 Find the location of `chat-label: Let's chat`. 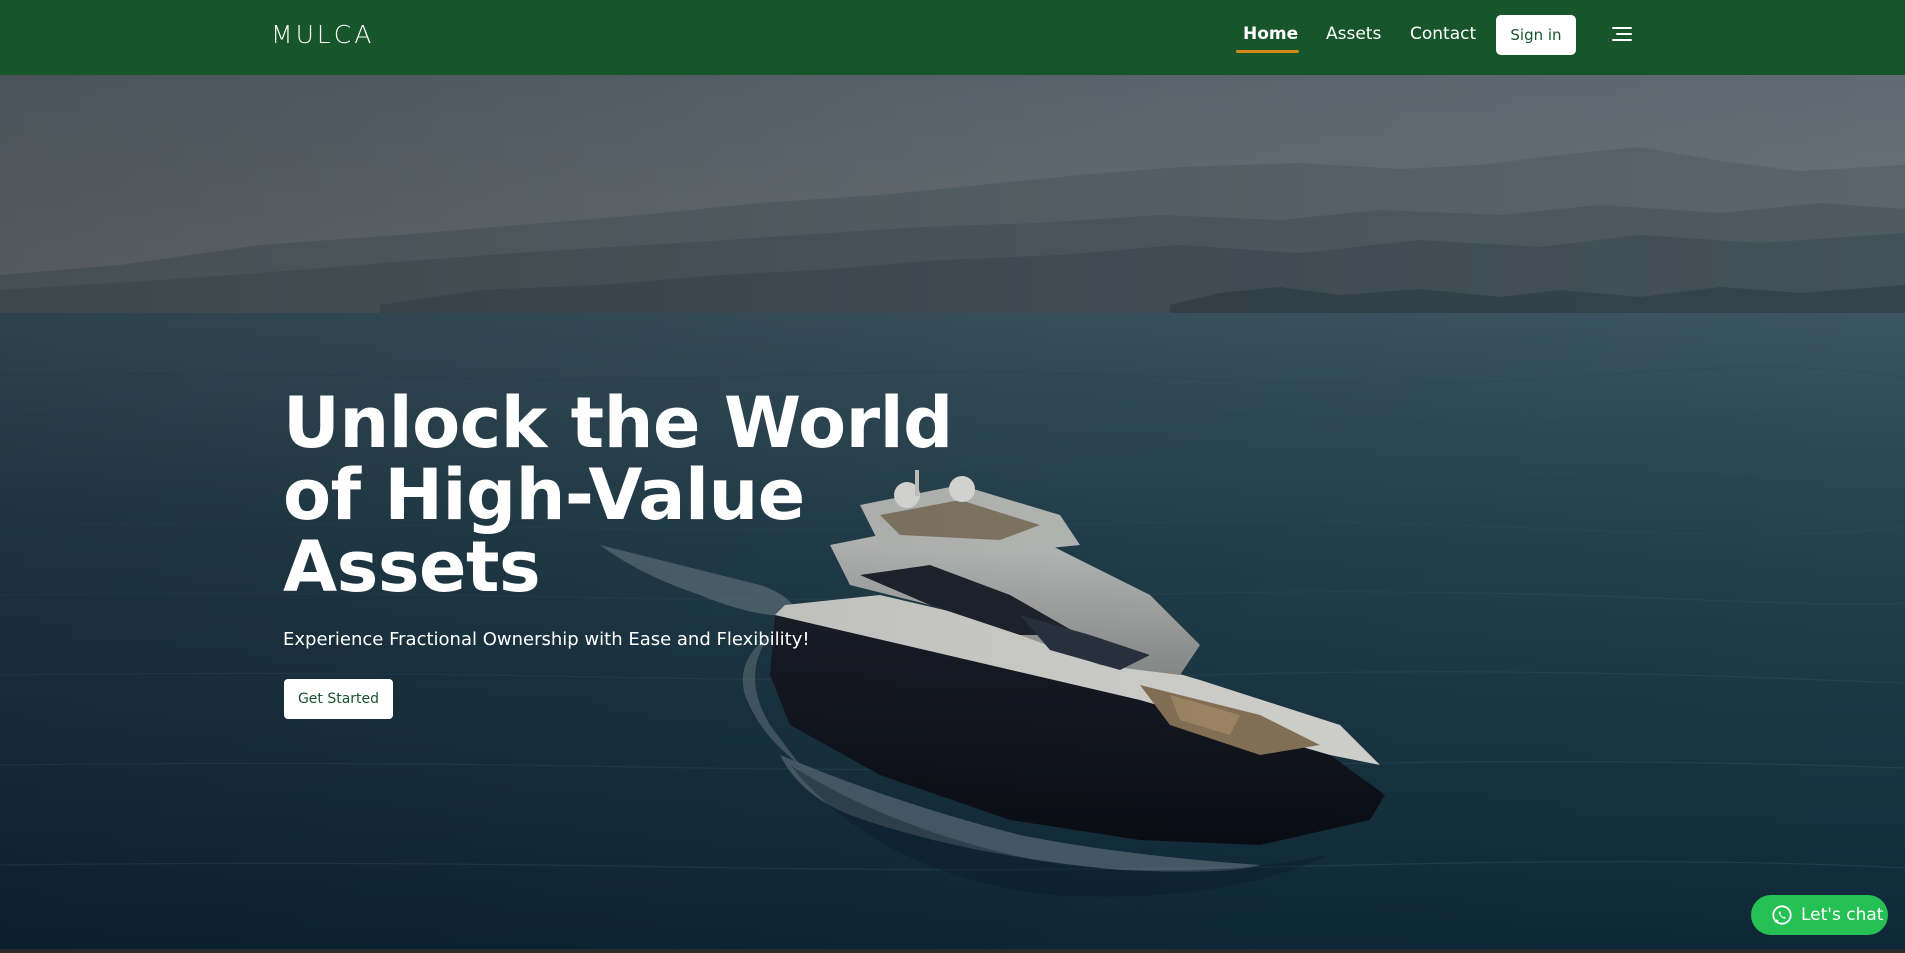

chat-label: Let's chat is located at coordinates (1842, 915).